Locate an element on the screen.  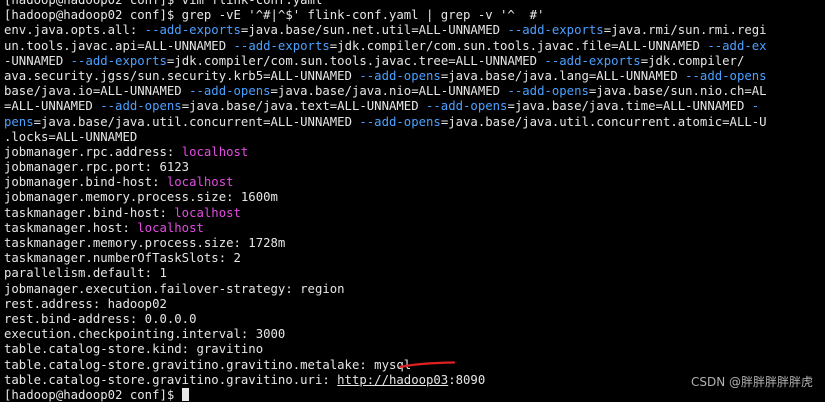
terminal-line: jobmanager.memory.process.size: 1600m is located at coordinates (414, 197).